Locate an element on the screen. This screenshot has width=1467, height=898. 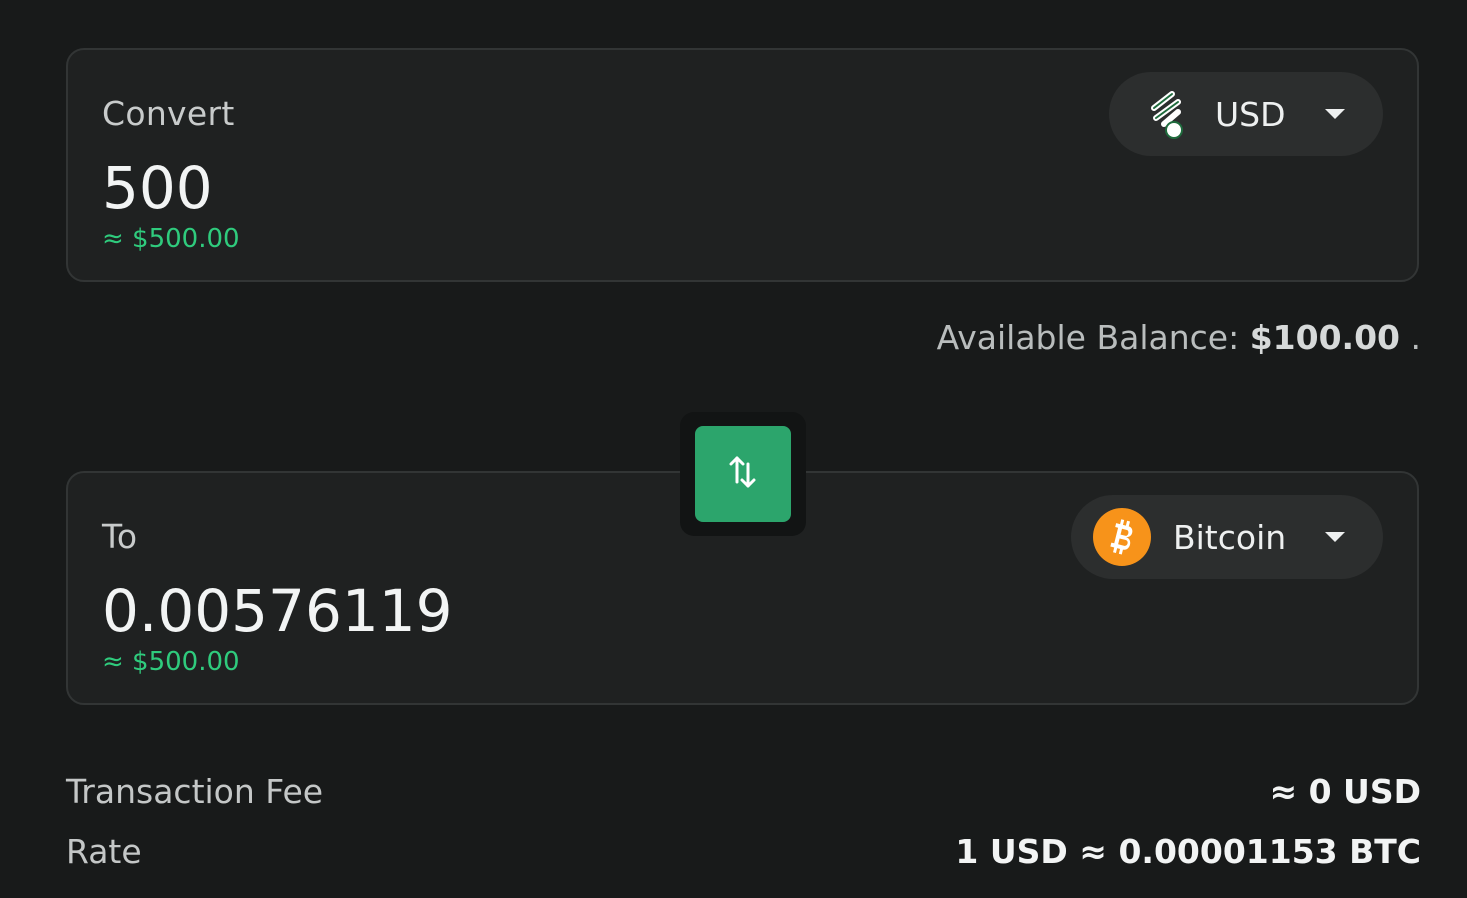
convert-label: Convert is located at coordinates (168, 113).